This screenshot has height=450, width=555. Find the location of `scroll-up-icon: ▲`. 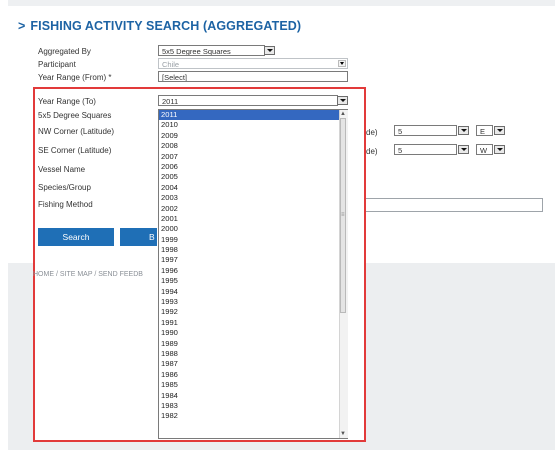

scroll-up-icon: ▲ is located at coordinates (343, 114).